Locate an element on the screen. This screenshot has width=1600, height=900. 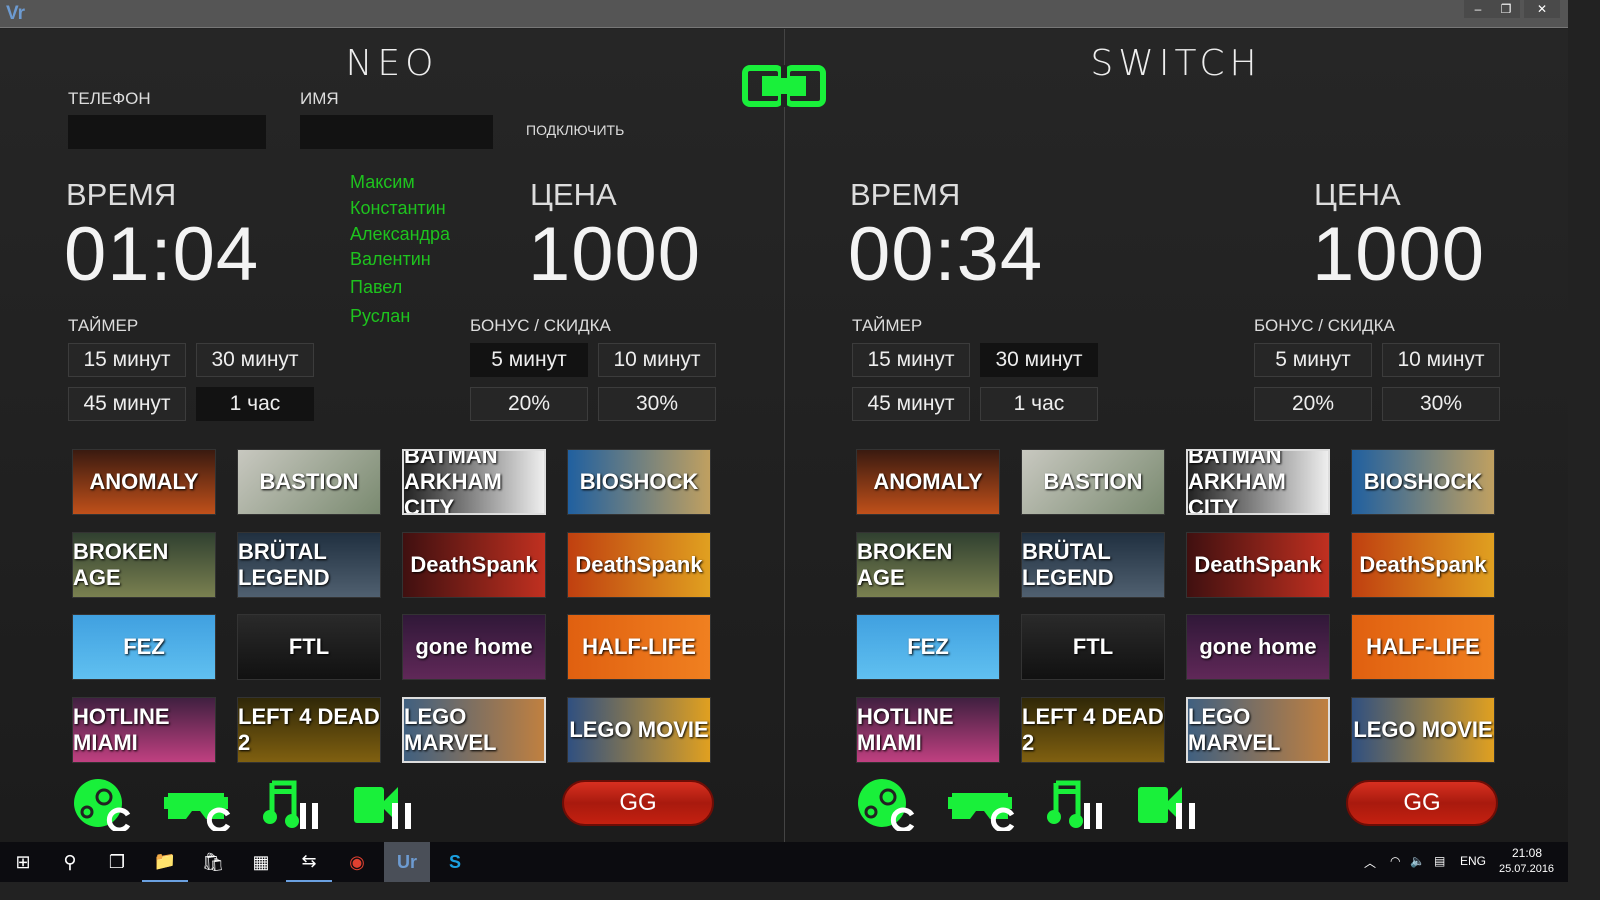
wifi-icon: ◠ is located at coordinates (1395, 861).